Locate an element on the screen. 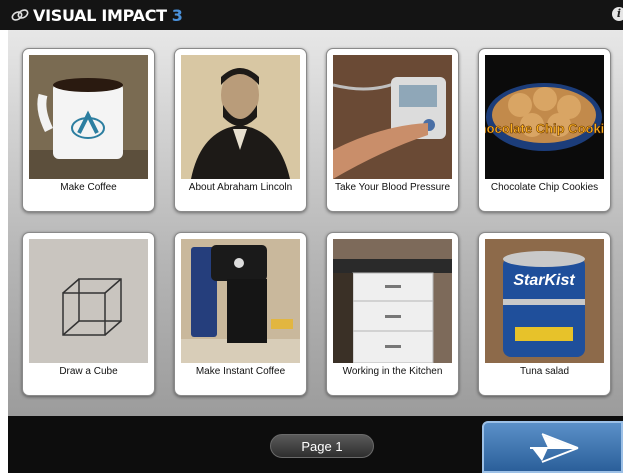 The height and width of the screenshot is (473, 623). tile-label: Make Coffee is located at coordinates (88, 187).